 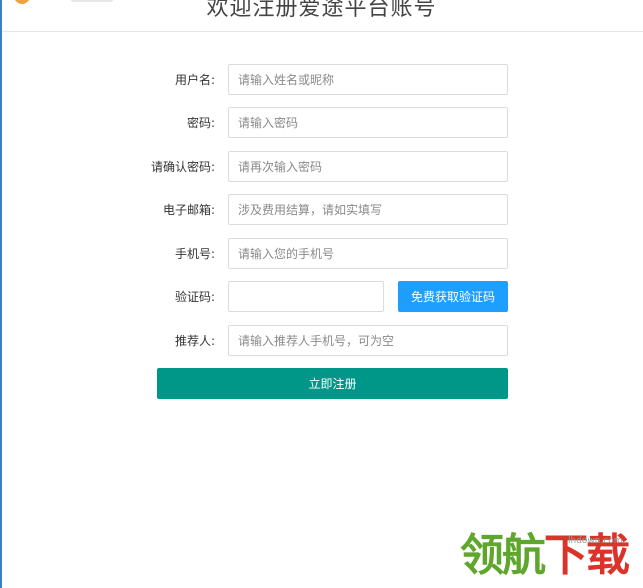 I want to click on watermark-url: lhdown.com, so click(x=595, y=541).